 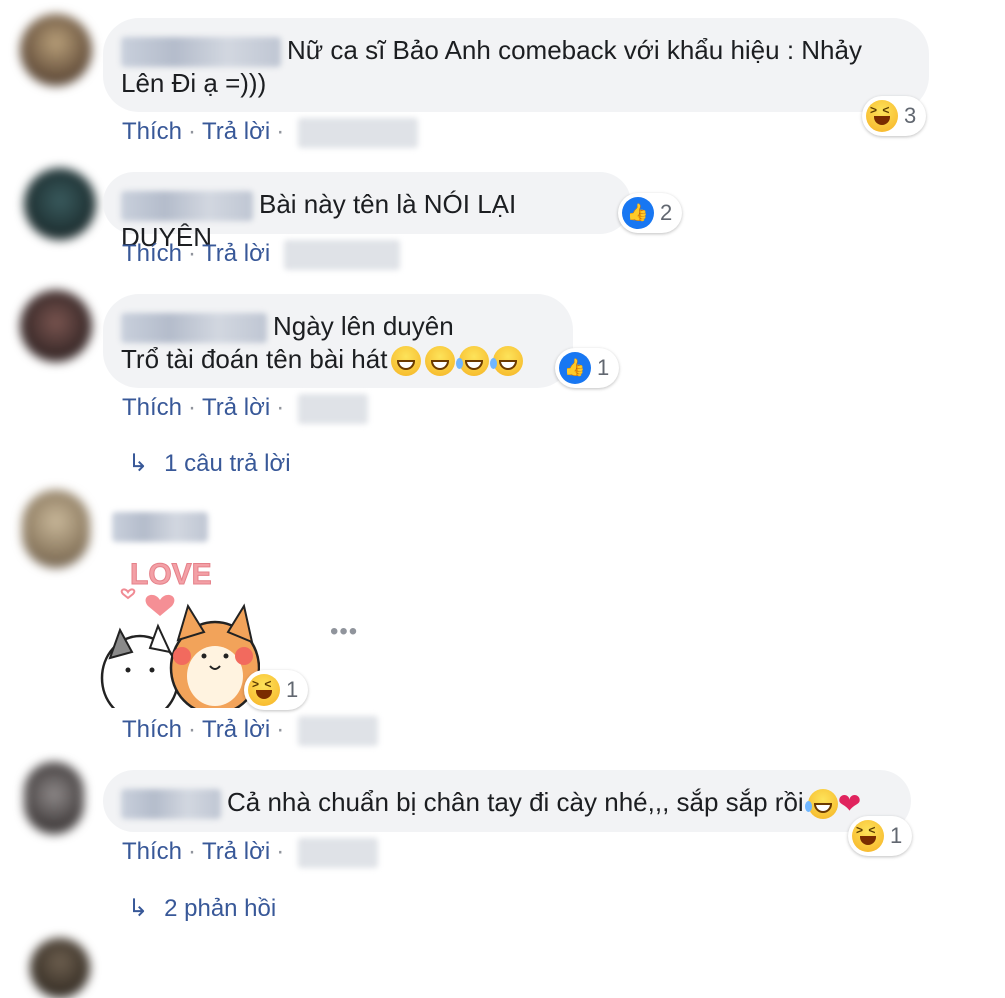 What do you see at coordinates (254, 359) in the screenshot?
I see `comment-text: Trổ tài đoán tên bài hát` at bounding box center [254, 359].